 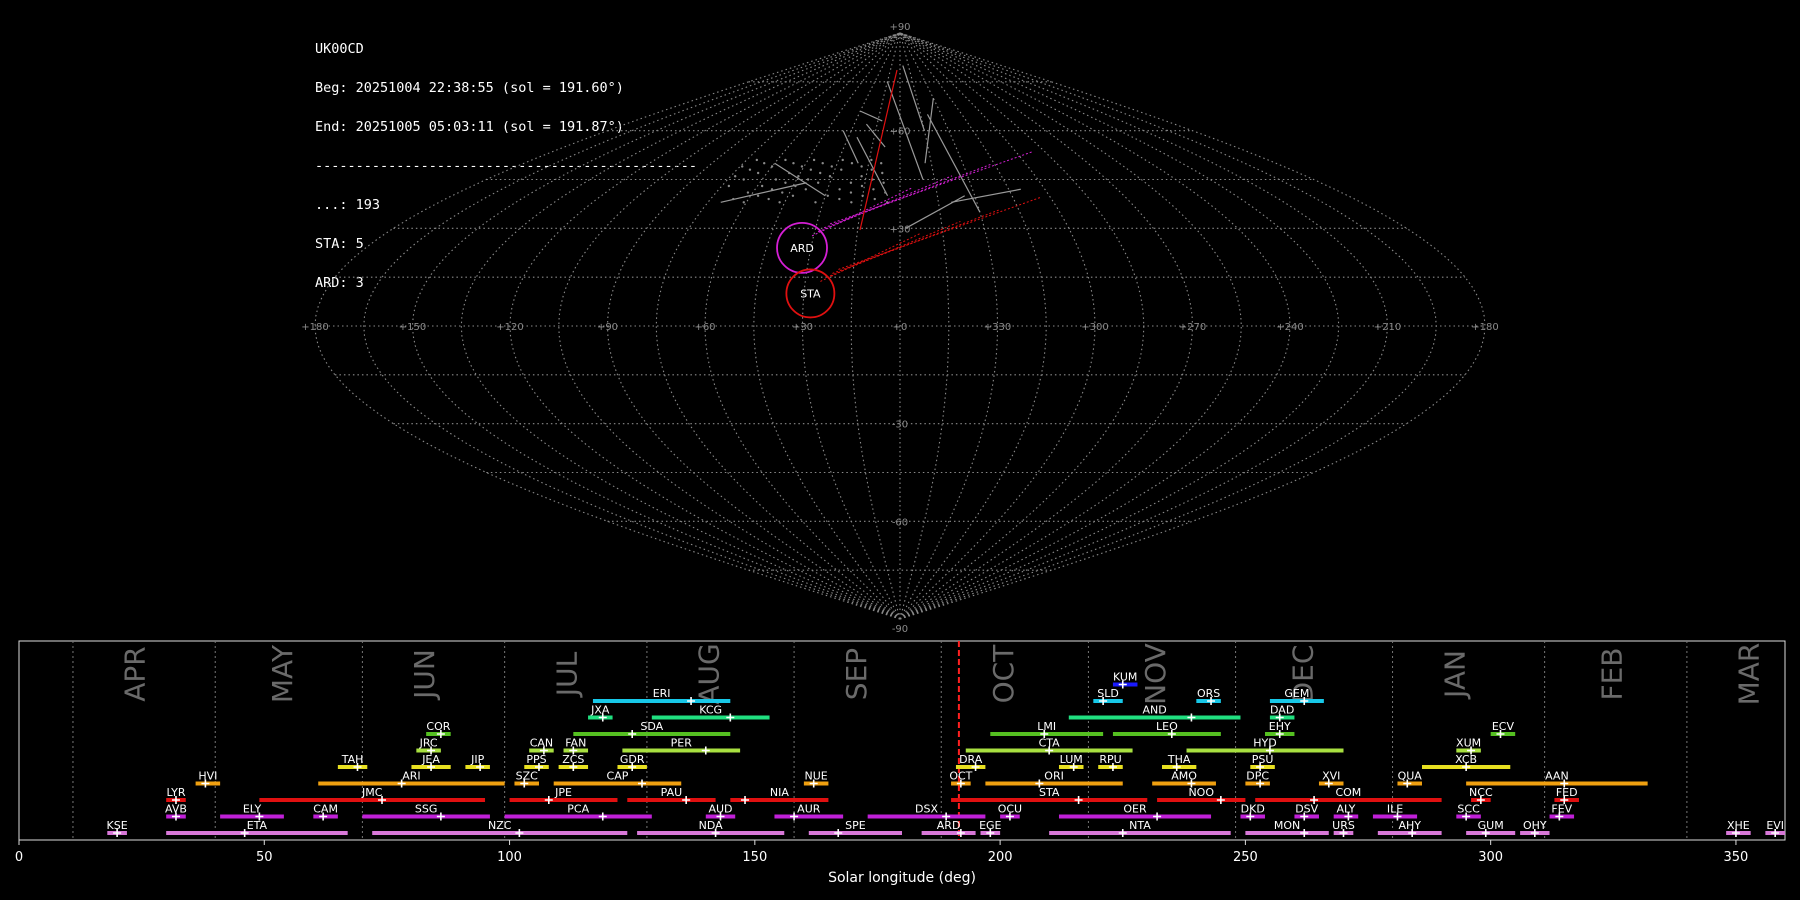 I want to click on shower-label: DKD, so click(x=1253, y=809).